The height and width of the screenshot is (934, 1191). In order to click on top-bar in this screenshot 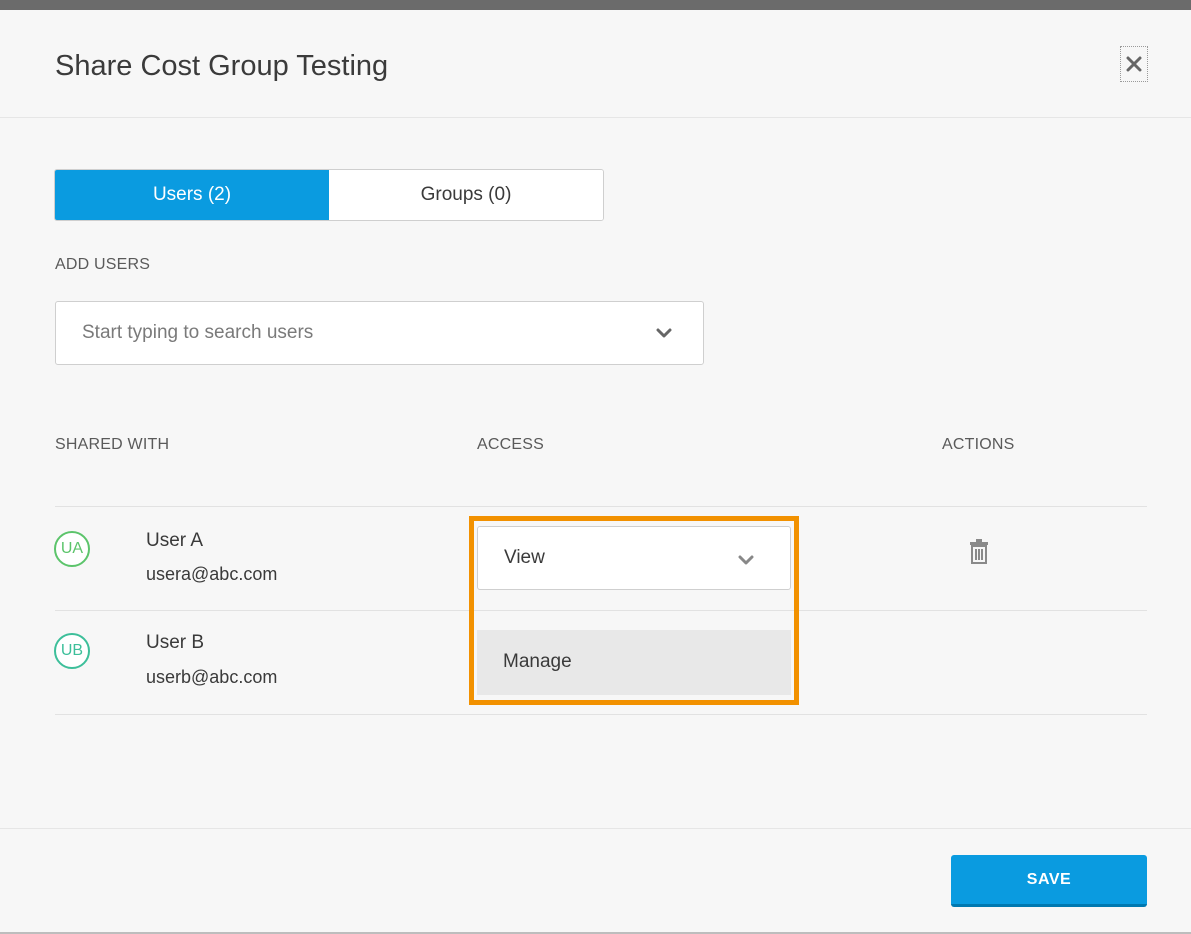, I will do `click(595, 5)`.